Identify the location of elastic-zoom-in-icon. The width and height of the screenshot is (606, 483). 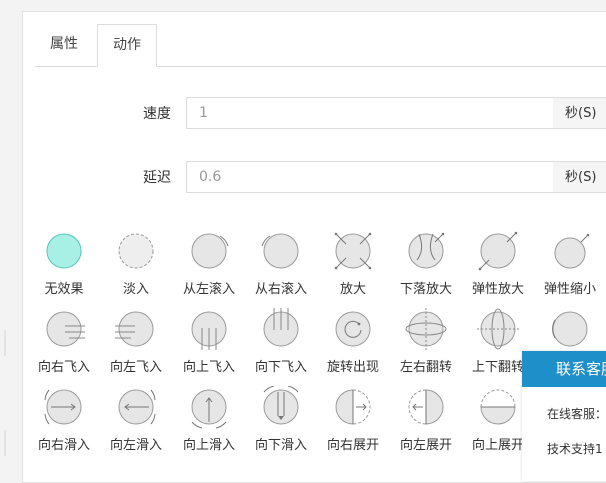
(498, 251).